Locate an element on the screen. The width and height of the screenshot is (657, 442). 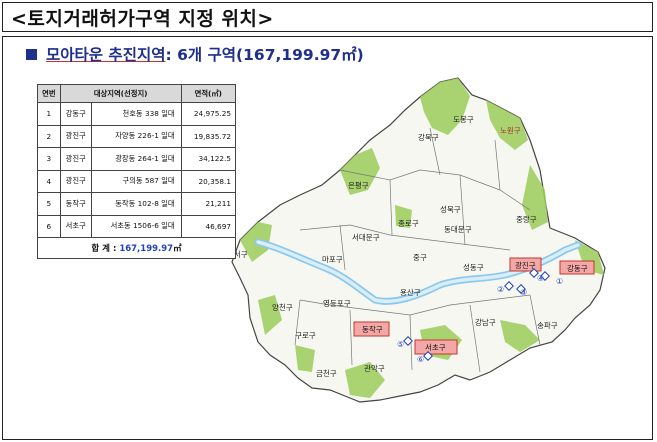
table-header-row: 연번 대상지역(선정지) 면적(㎡) is located at coordinates (137, 93).